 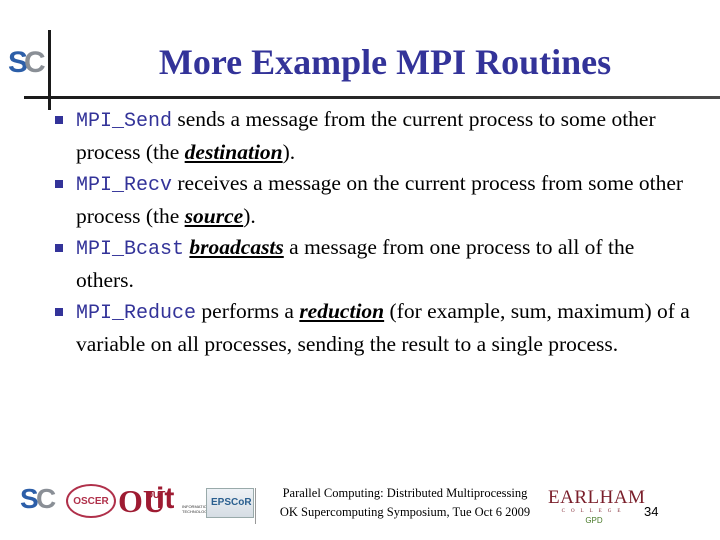 I want to click on key-term: broadcasts, so click(x=236, y=247).